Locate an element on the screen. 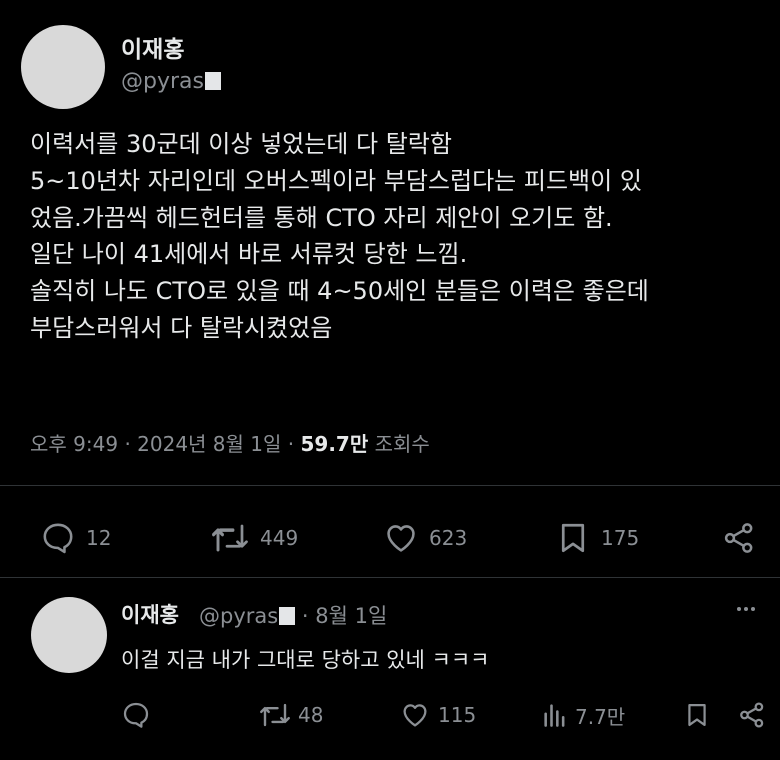 The width and height of the screenshot is (780, 760). reply-meta: @pyras · 8월 1일 is located at coordinates (293, 615).